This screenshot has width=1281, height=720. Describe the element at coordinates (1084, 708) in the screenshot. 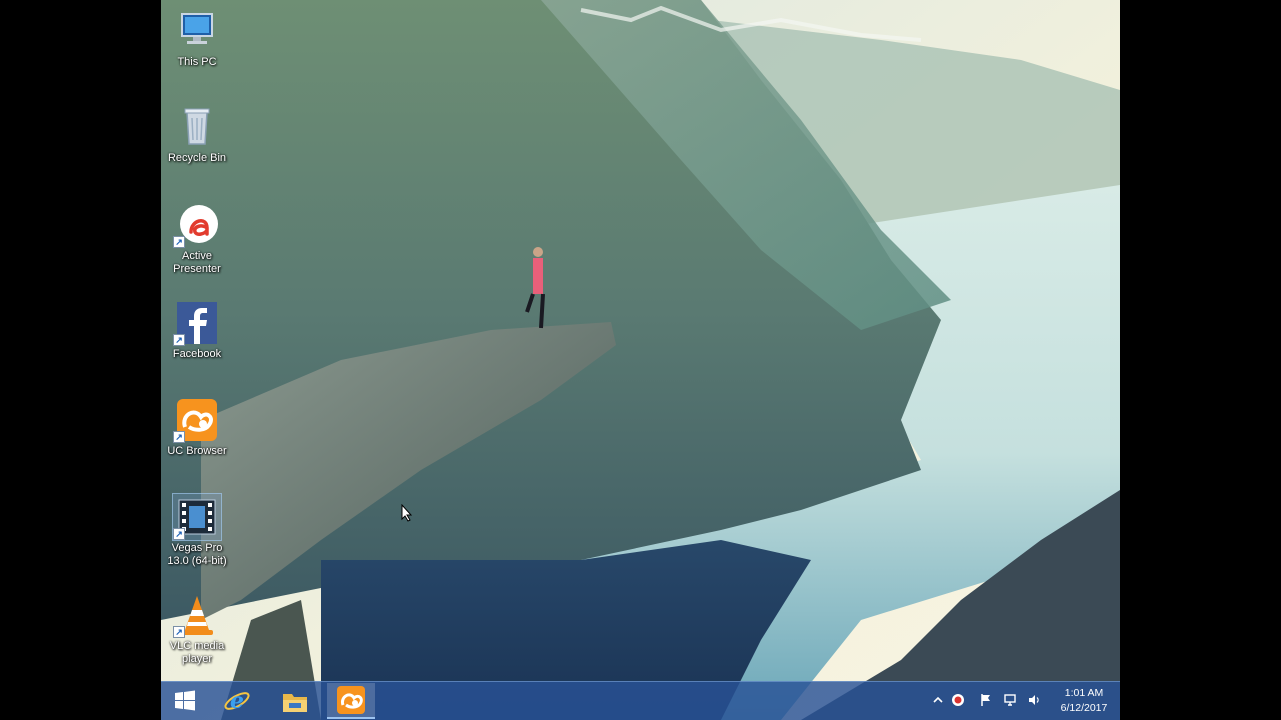

I see `clock-date: 6/12/2017` at that location.